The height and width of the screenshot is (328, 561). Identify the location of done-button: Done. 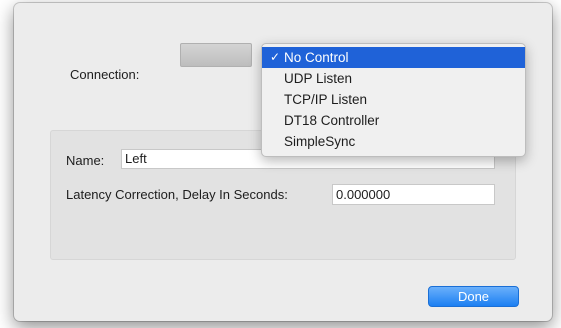
(473, 296).